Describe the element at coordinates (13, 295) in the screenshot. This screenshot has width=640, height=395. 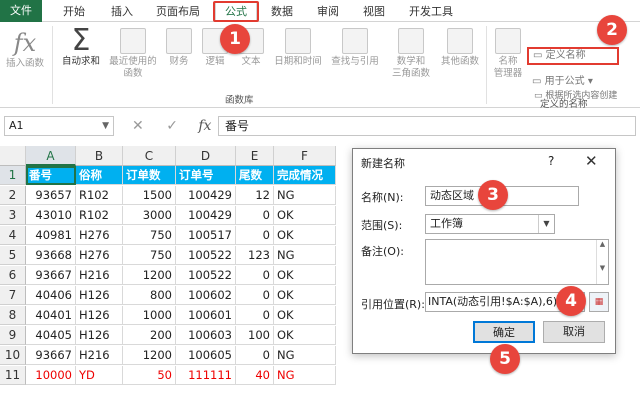
I see `row-header: 7` at that location.